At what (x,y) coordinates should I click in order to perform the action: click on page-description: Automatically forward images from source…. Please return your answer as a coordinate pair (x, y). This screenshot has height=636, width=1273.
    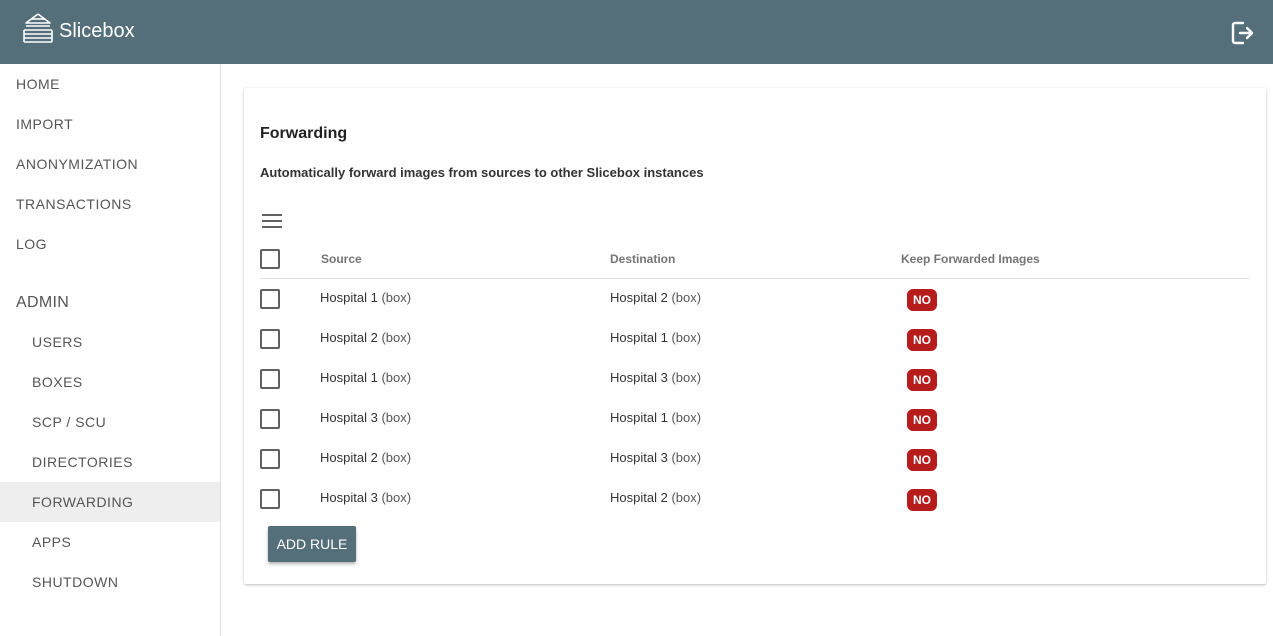
    Looking at the image, I should click on (482, 172).